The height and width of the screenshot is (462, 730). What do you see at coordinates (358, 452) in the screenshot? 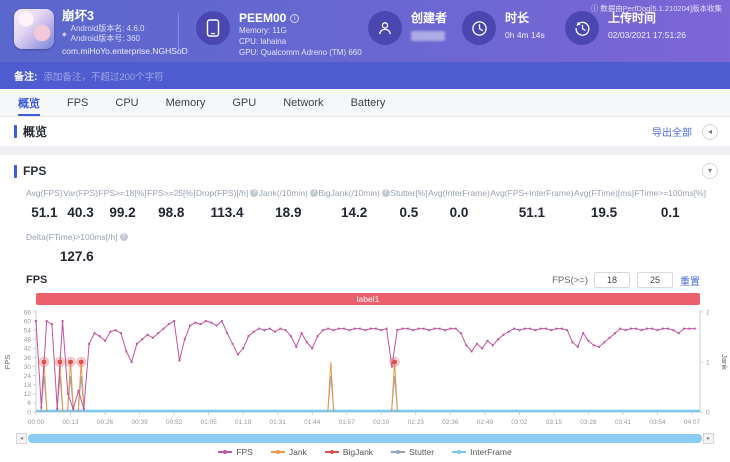
I see `legend-label: BigJank` at bounding box center [358, 452].